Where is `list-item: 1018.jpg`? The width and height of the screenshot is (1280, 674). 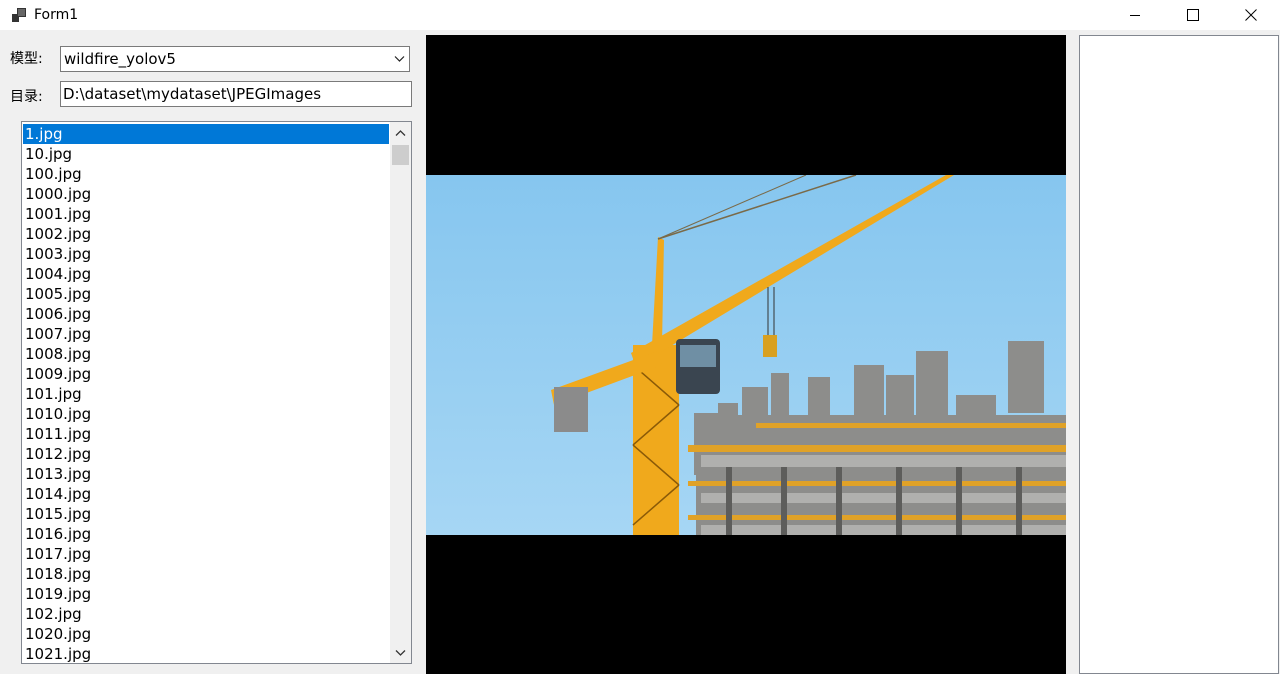
list-item: 1018.jpg is located at coordinates (206, 574).